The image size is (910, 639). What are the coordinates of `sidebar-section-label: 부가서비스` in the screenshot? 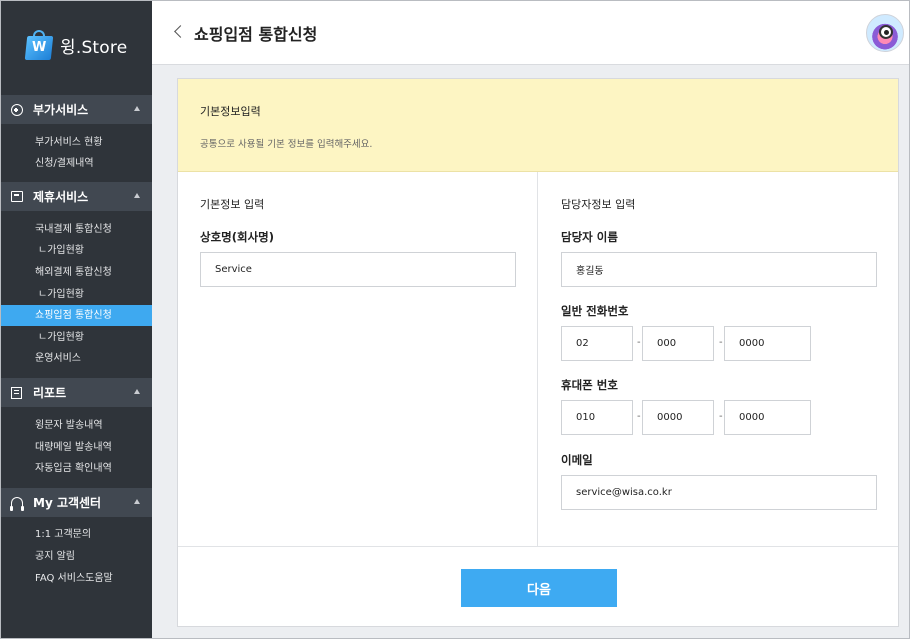 It's located at (61, 110).